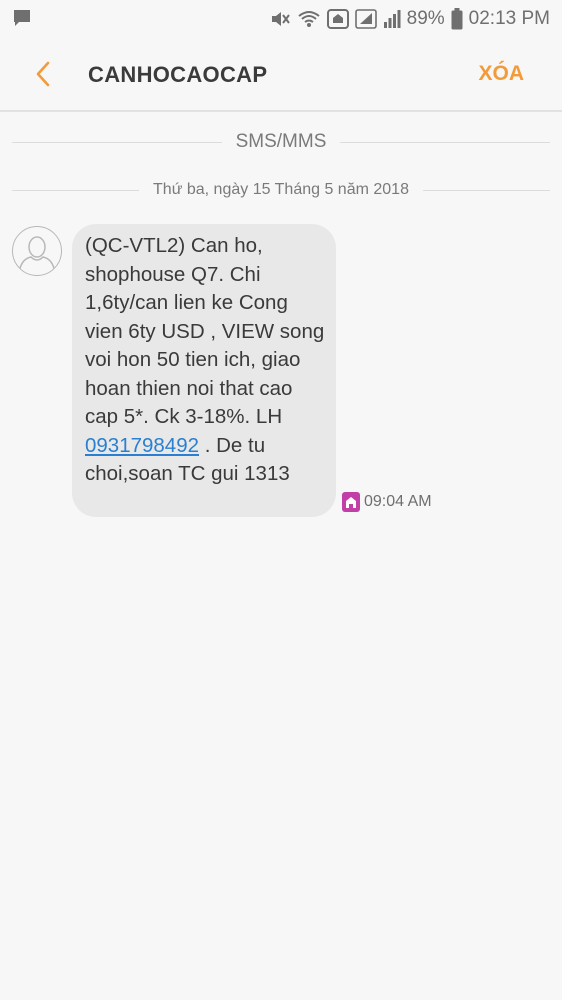 The width and height of the screenshot is (562, 1000). I want to click on home-icon, so click(351, 502).